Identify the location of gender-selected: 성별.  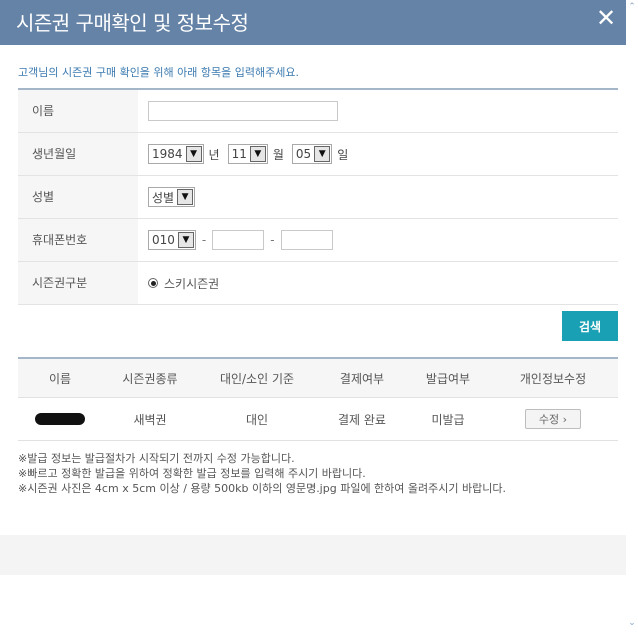
(163, 197).